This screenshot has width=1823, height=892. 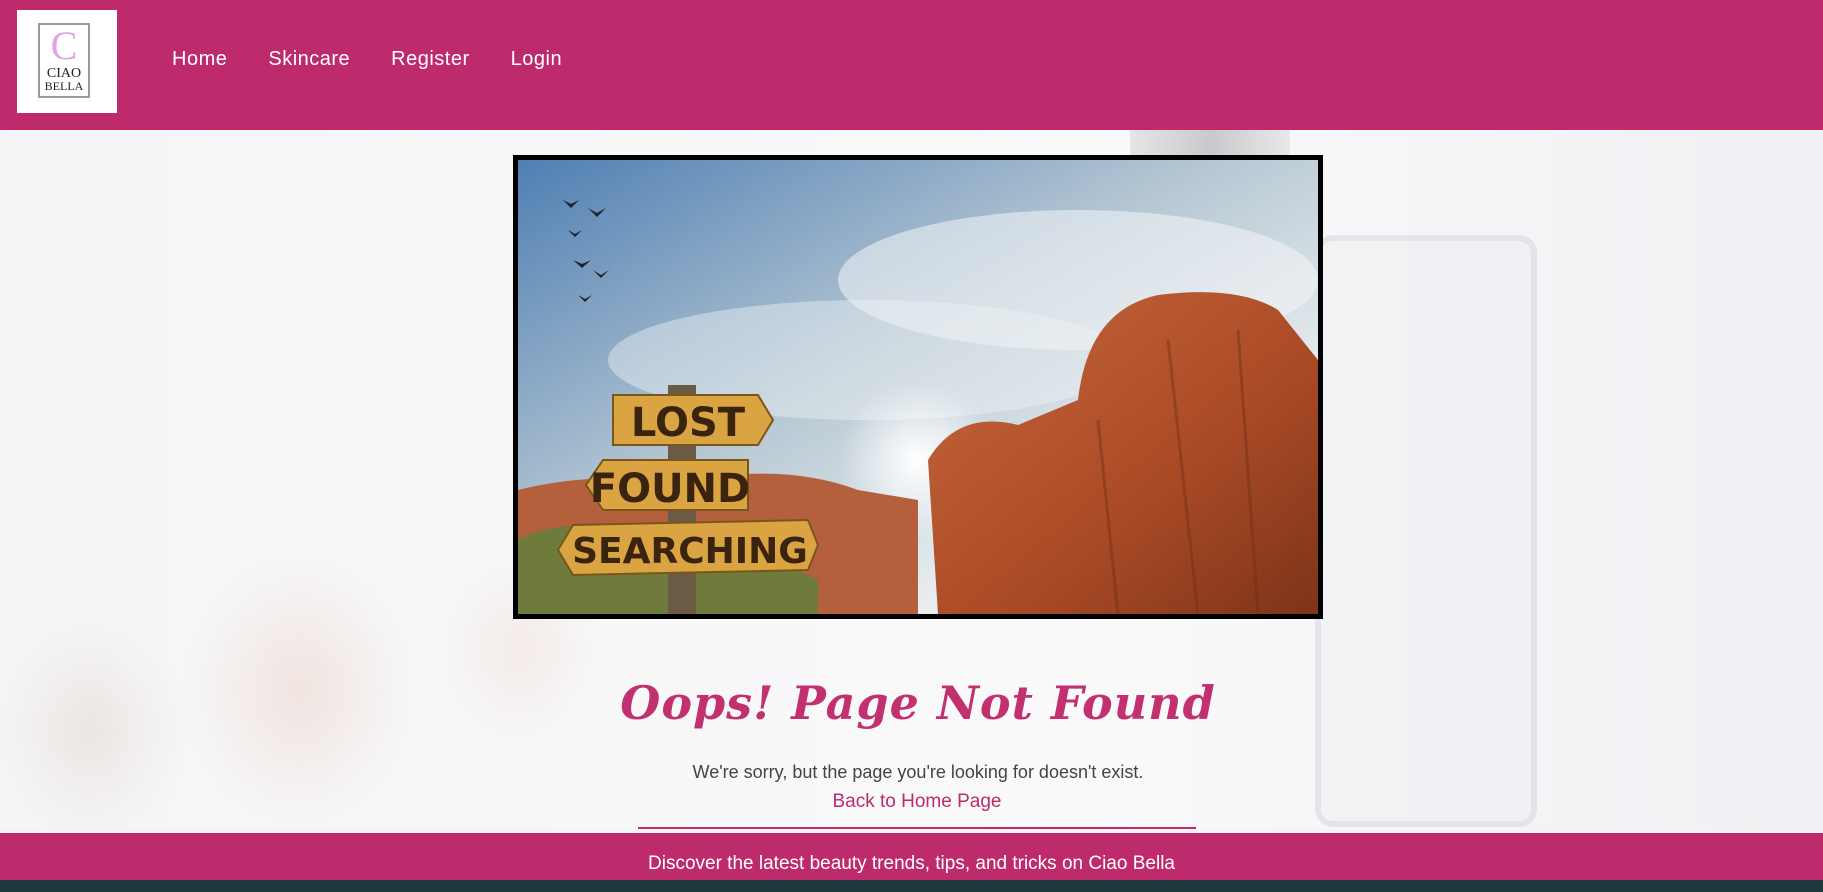 I want to click on sign-text-lost: LOST, so click(x=688, y=423).